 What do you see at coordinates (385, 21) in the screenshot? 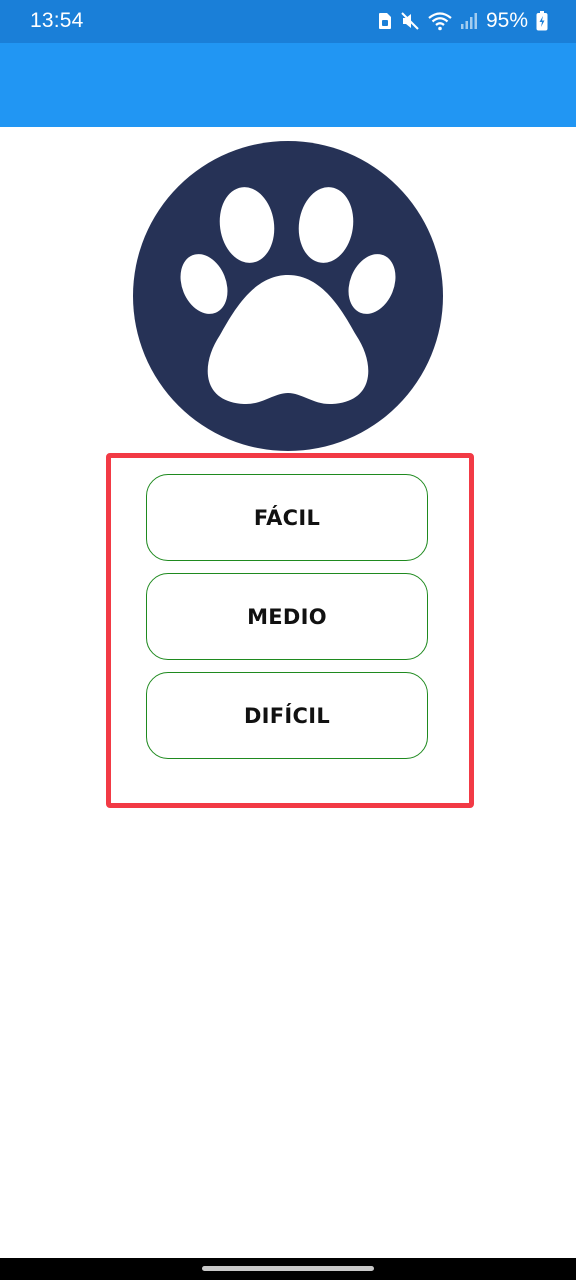
I see `sim-card-icon` at bounding box center [385, 21].